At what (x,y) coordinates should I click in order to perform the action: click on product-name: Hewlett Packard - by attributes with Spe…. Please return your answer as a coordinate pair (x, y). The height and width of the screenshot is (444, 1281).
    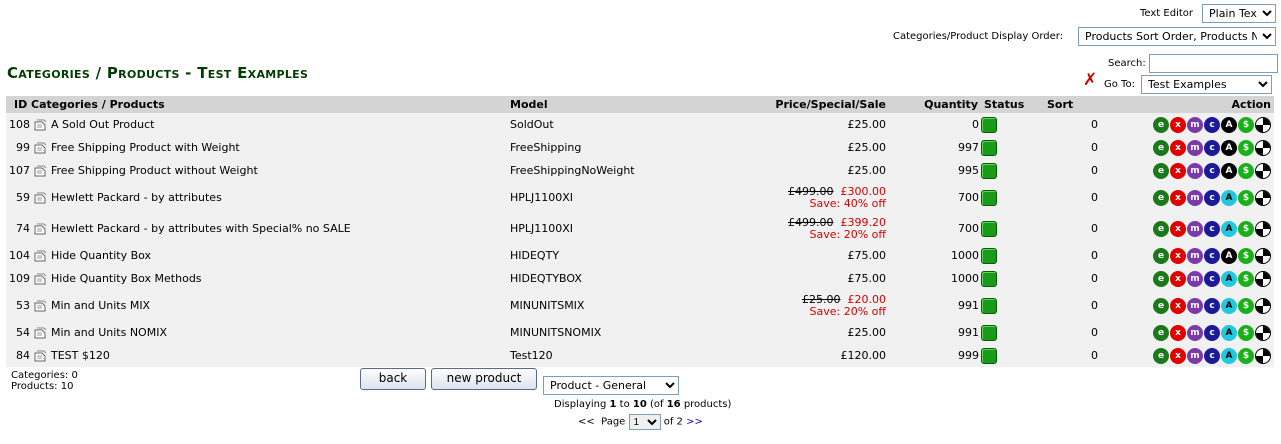
    Looking at the image, I should click on (201, 228).